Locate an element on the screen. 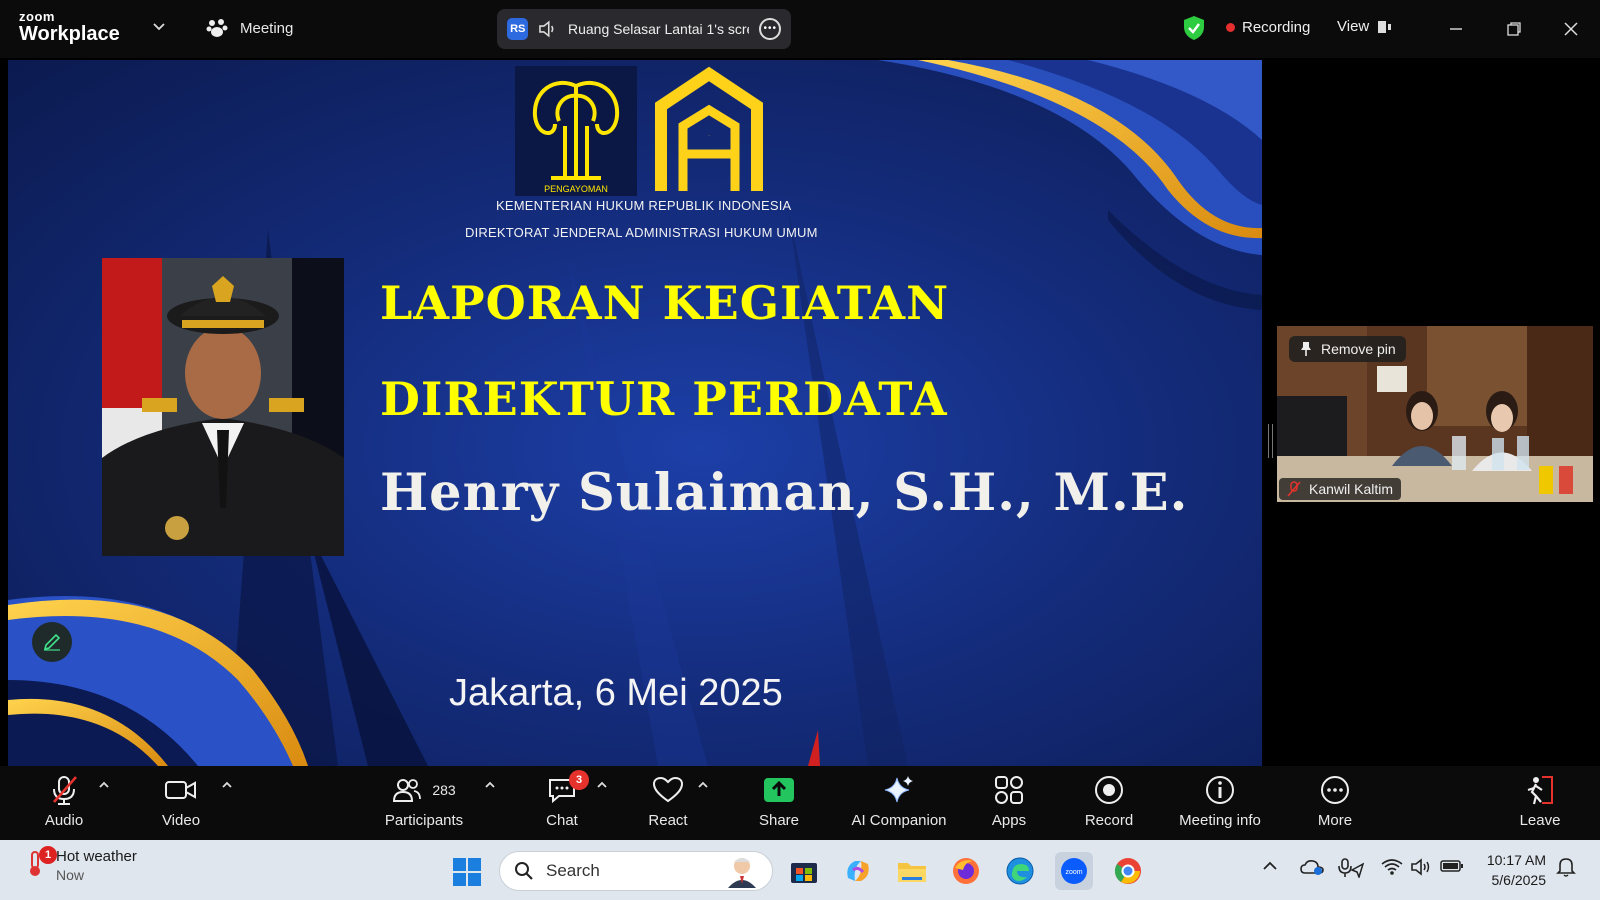 This screenshot has width=1600, height=900. notification-bell-icon is located at coordinates (1566, 867).